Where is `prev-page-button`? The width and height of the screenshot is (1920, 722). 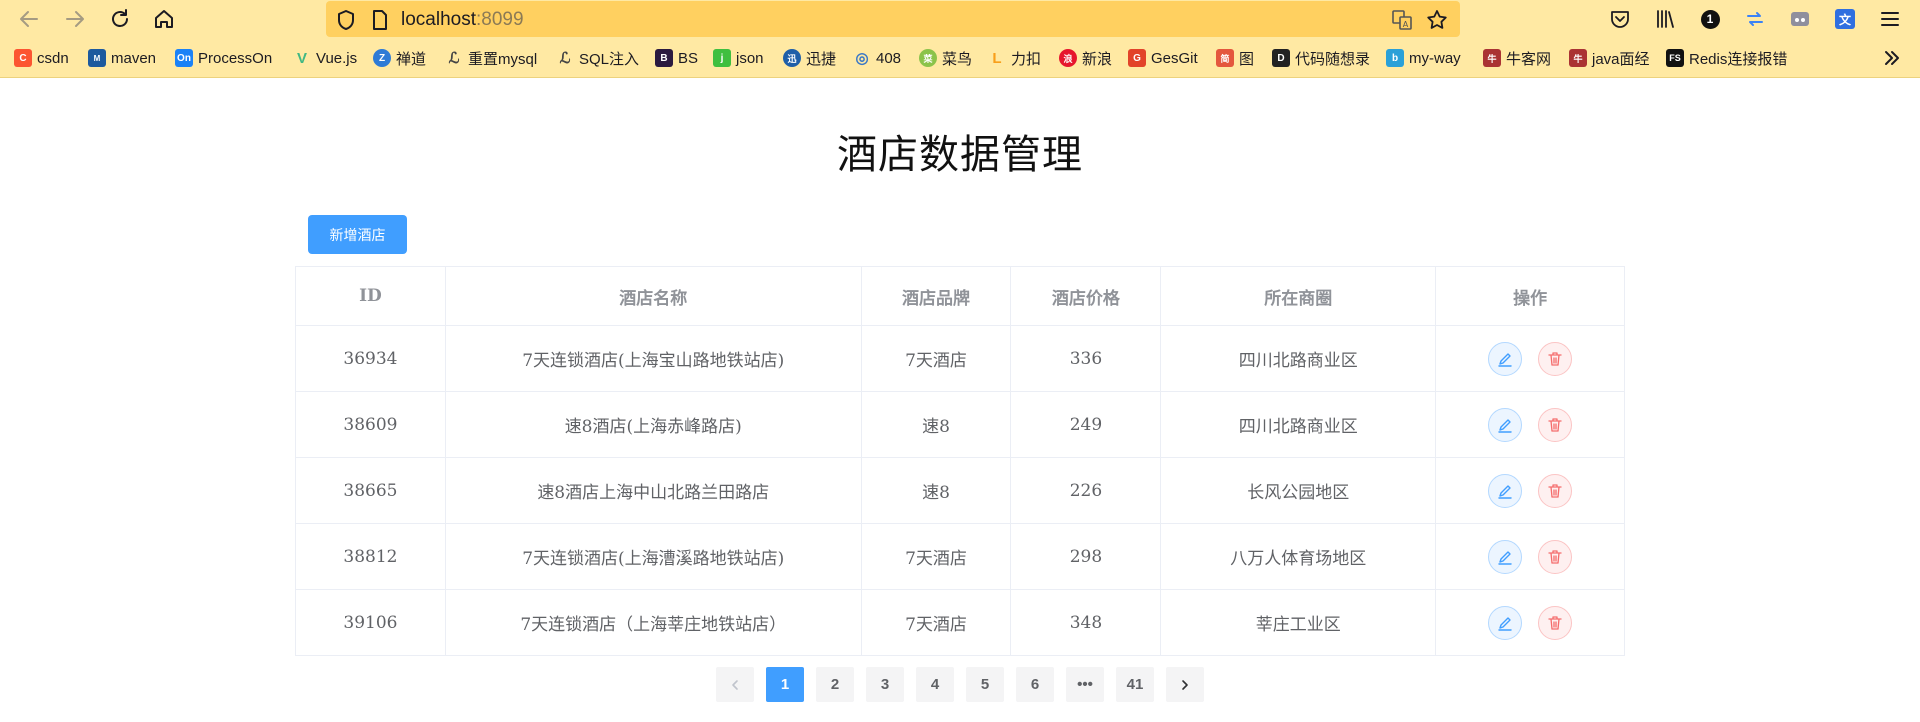 prev-page-button is located at coordinates (735, 684).